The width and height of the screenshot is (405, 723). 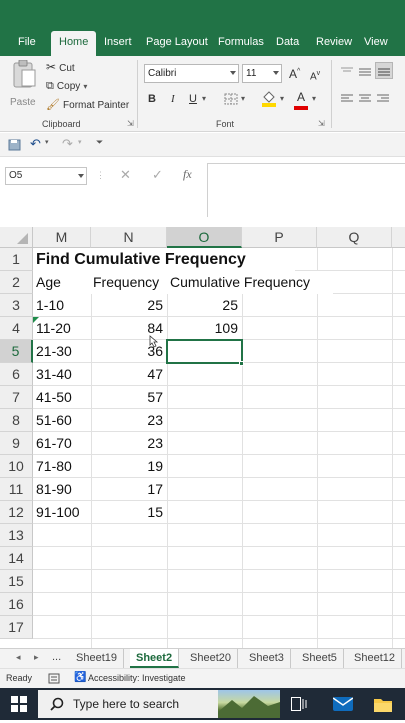 What do you see at coordinates (87, 105) in the screenshot?
I see `format-painter-button: 🖌 Format Painter` at bounding box center [87, 105].